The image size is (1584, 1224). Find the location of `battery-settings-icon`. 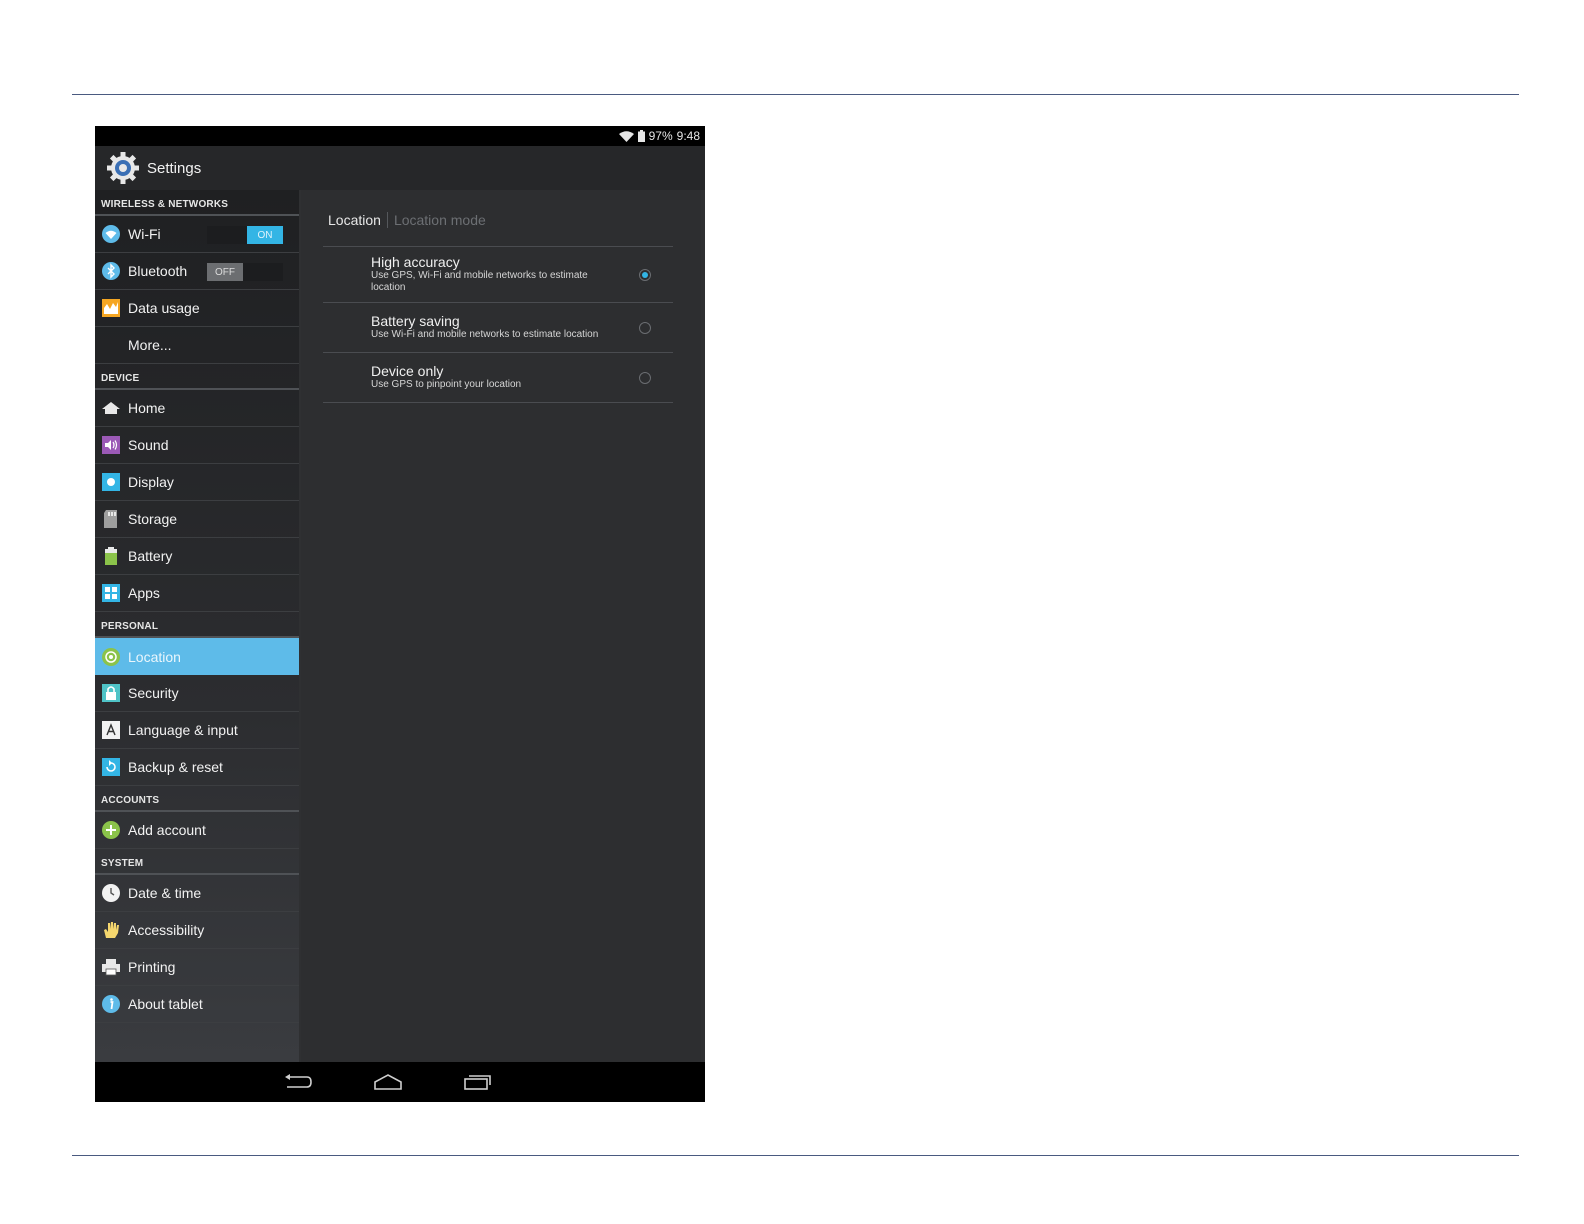

battery-settings-icon is located at coordinates (111, 556).